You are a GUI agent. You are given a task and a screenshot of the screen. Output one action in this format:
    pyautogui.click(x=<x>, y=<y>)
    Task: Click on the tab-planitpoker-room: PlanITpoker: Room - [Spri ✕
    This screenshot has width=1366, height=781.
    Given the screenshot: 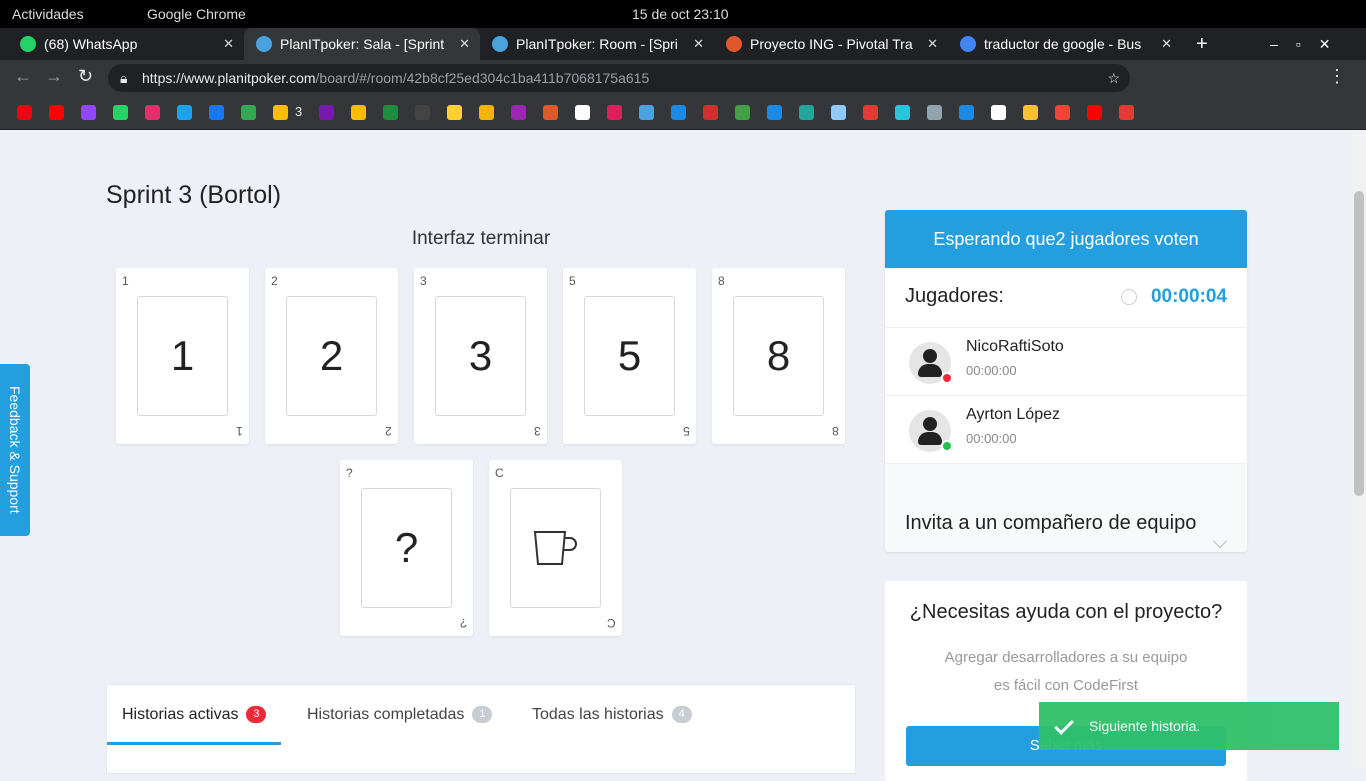 What is the action you would take?
    pyautogui.click(x=597, y=44)
    